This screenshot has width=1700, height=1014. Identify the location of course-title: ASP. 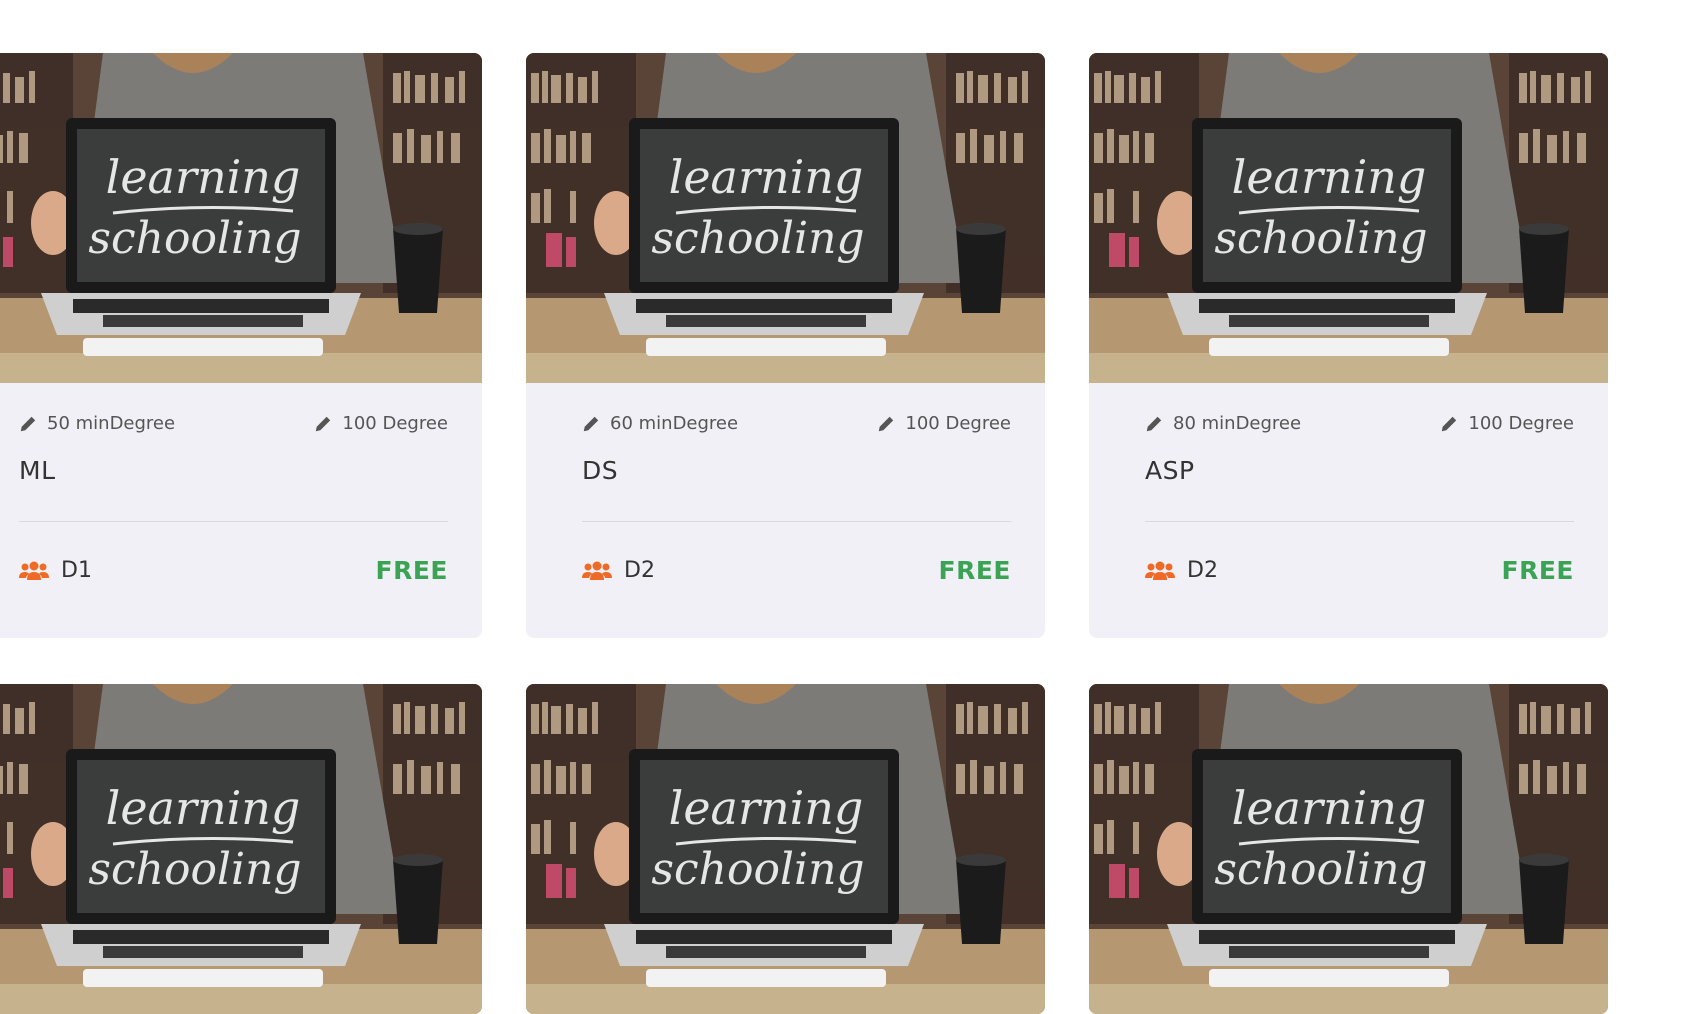
(1359, 470).